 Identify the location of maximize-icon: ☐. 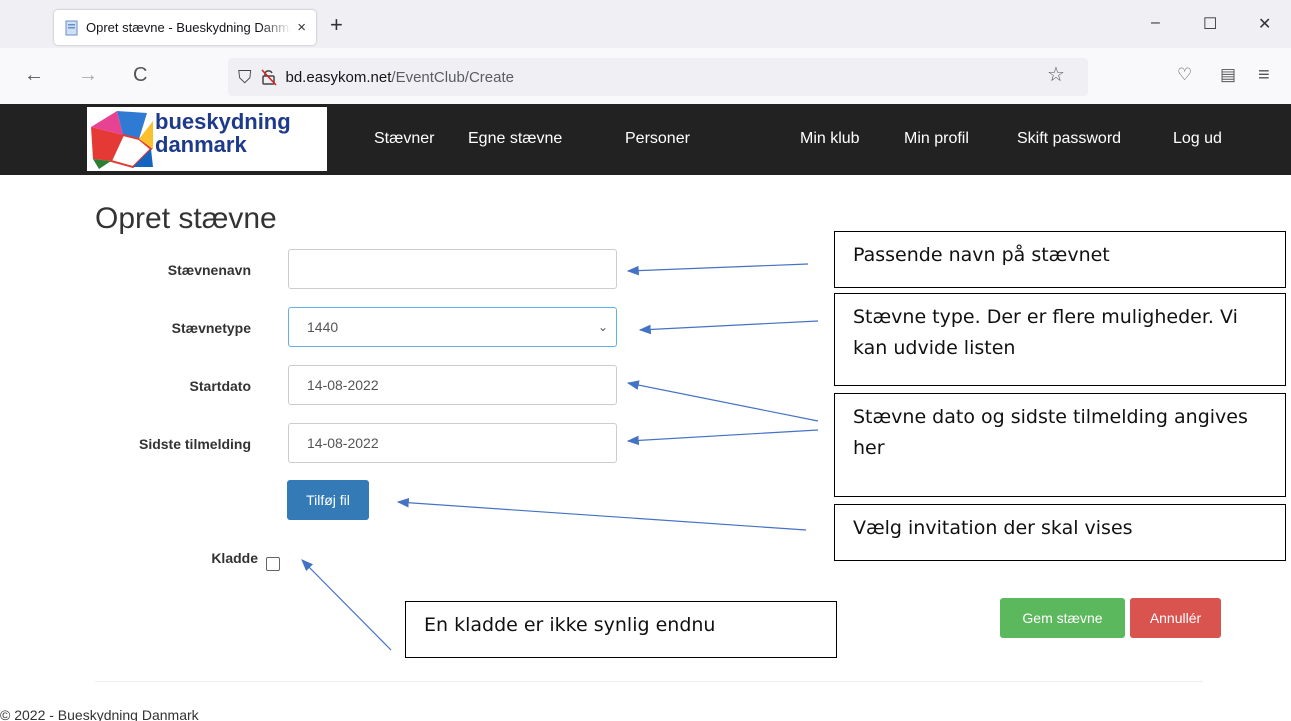
(1210, 24).